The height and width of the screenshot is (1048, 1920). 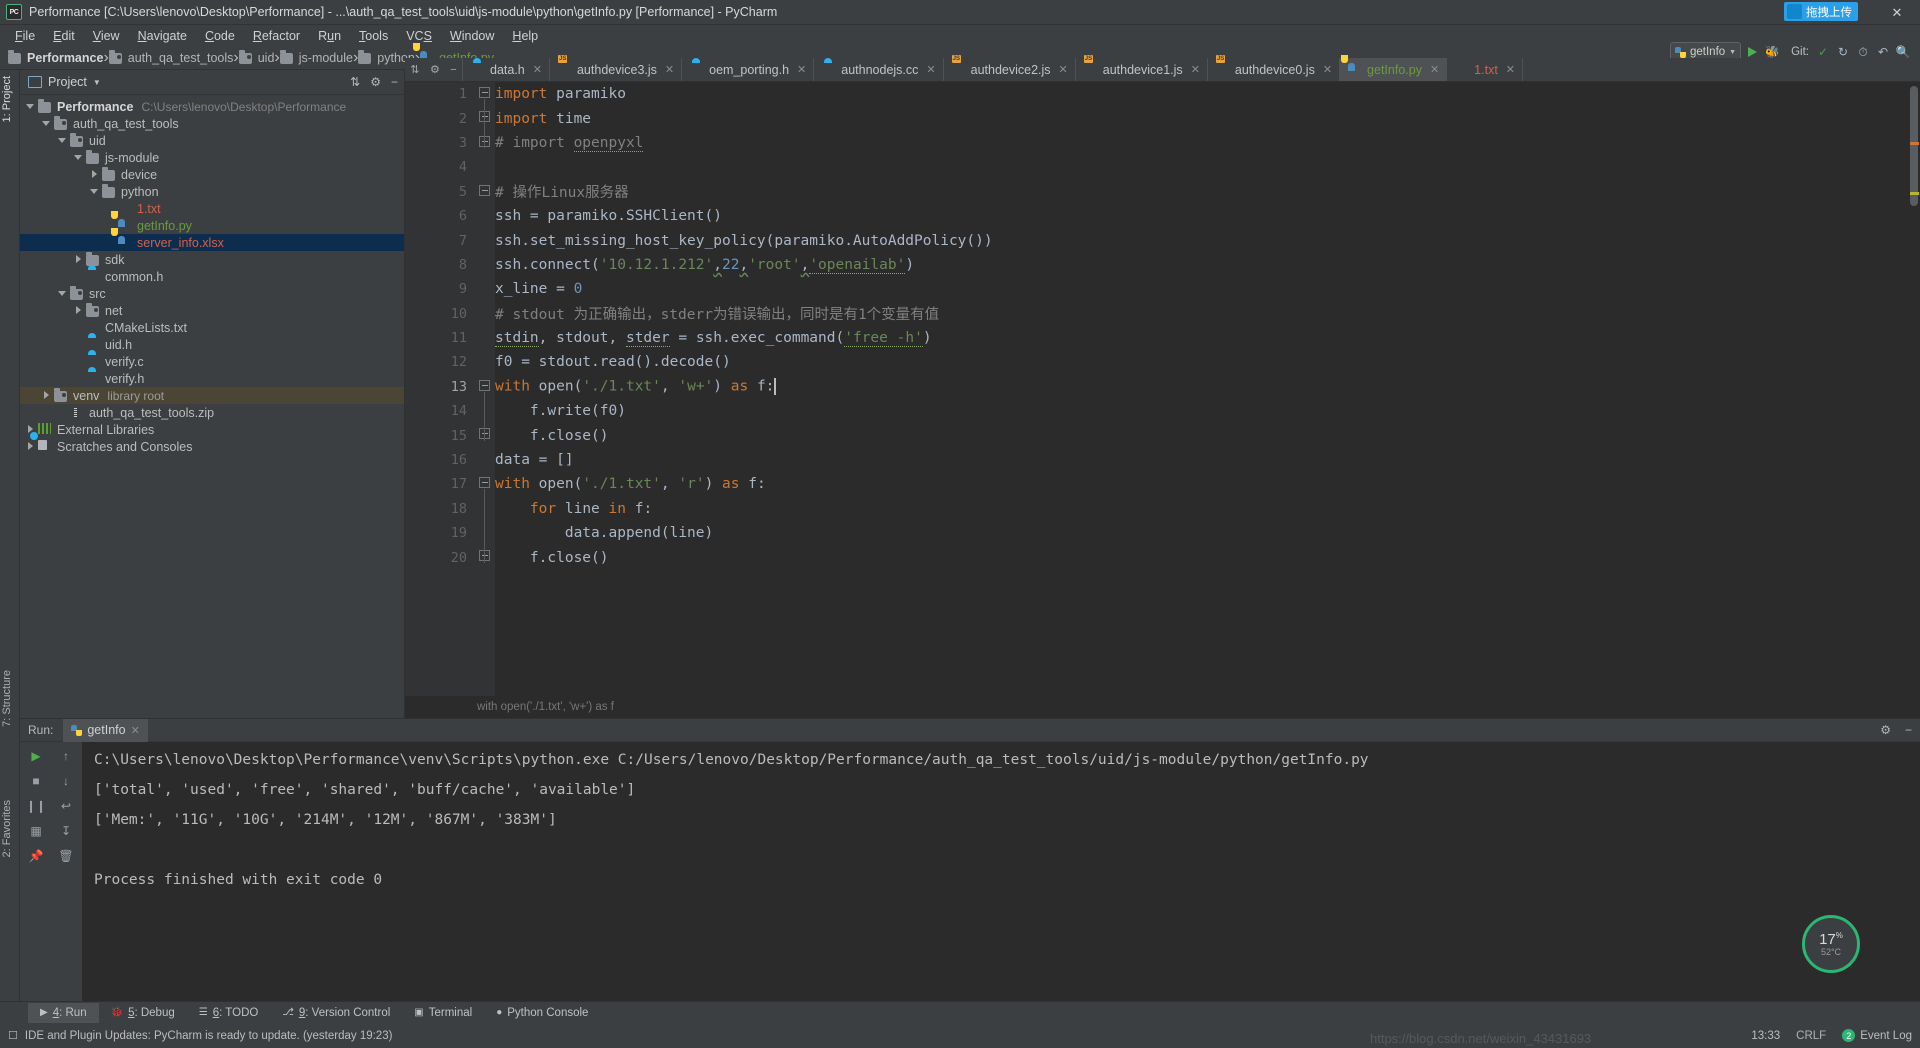 What do you see at coordinates (36, 831) in the screenshot?
I see `print-button: ▦` at bounding box center [36, 831].